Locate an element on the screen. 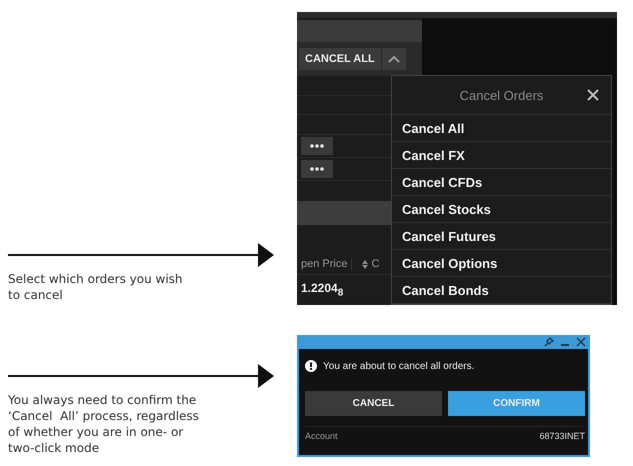 The image size is (633, 466). column-header: C is located at coordinates (367, 264).